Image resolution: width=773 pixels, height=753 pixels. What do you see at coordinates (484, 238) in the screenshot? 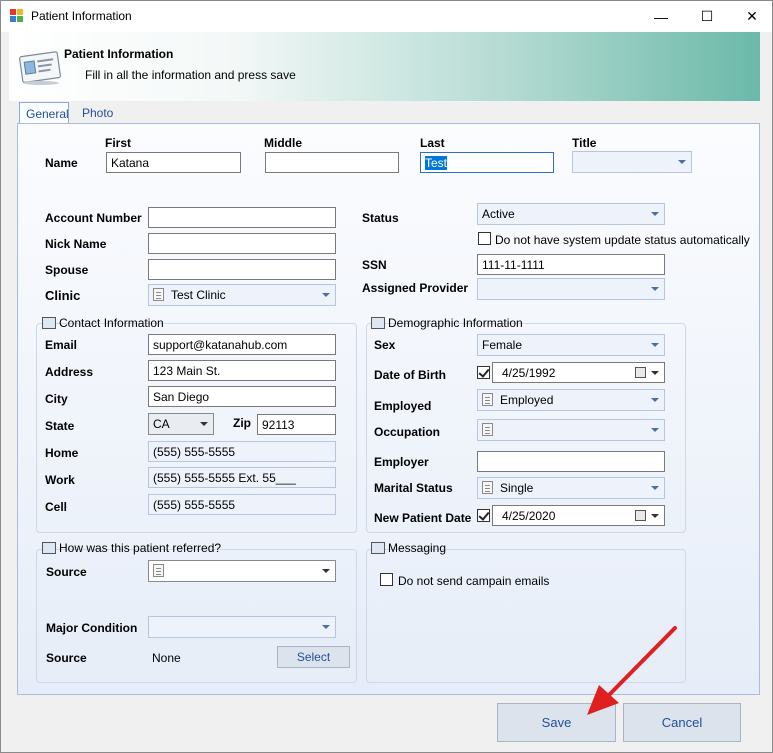
I see `auto-update-checkbox` at bounding box center [484, 238].